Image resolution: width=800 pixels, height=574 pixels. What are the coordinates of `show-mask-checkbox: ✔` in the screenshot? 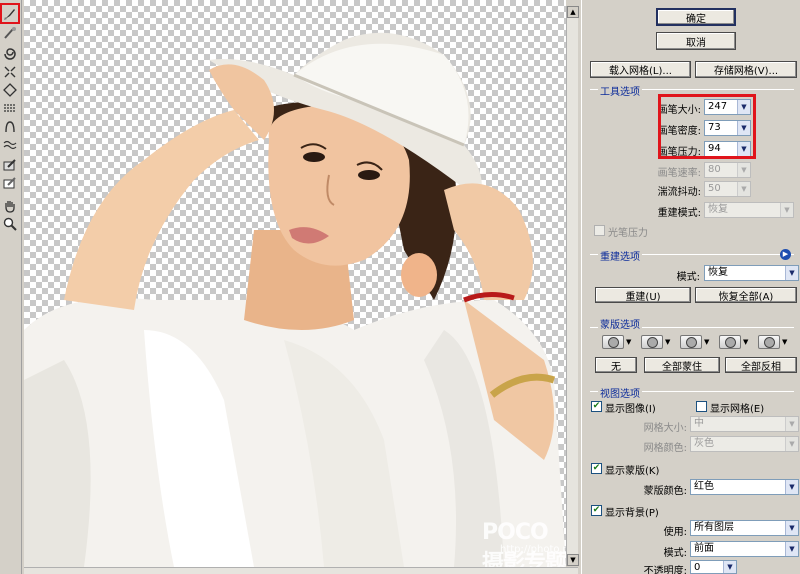 It's located at (596, 468).